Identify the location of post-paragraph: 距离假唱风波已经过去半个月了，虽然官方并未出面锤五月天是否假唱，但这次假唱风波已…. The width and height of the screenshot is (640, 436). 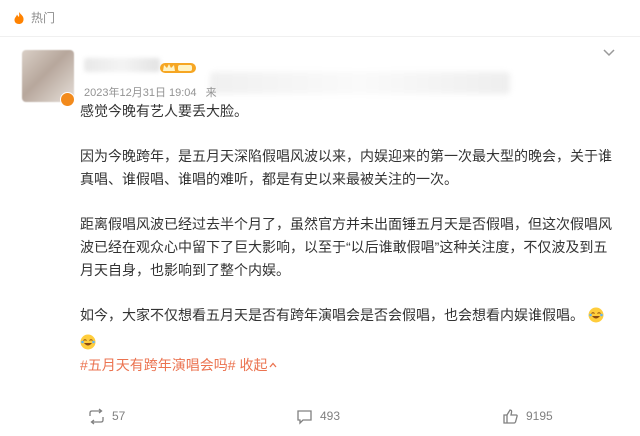
(346, 247).